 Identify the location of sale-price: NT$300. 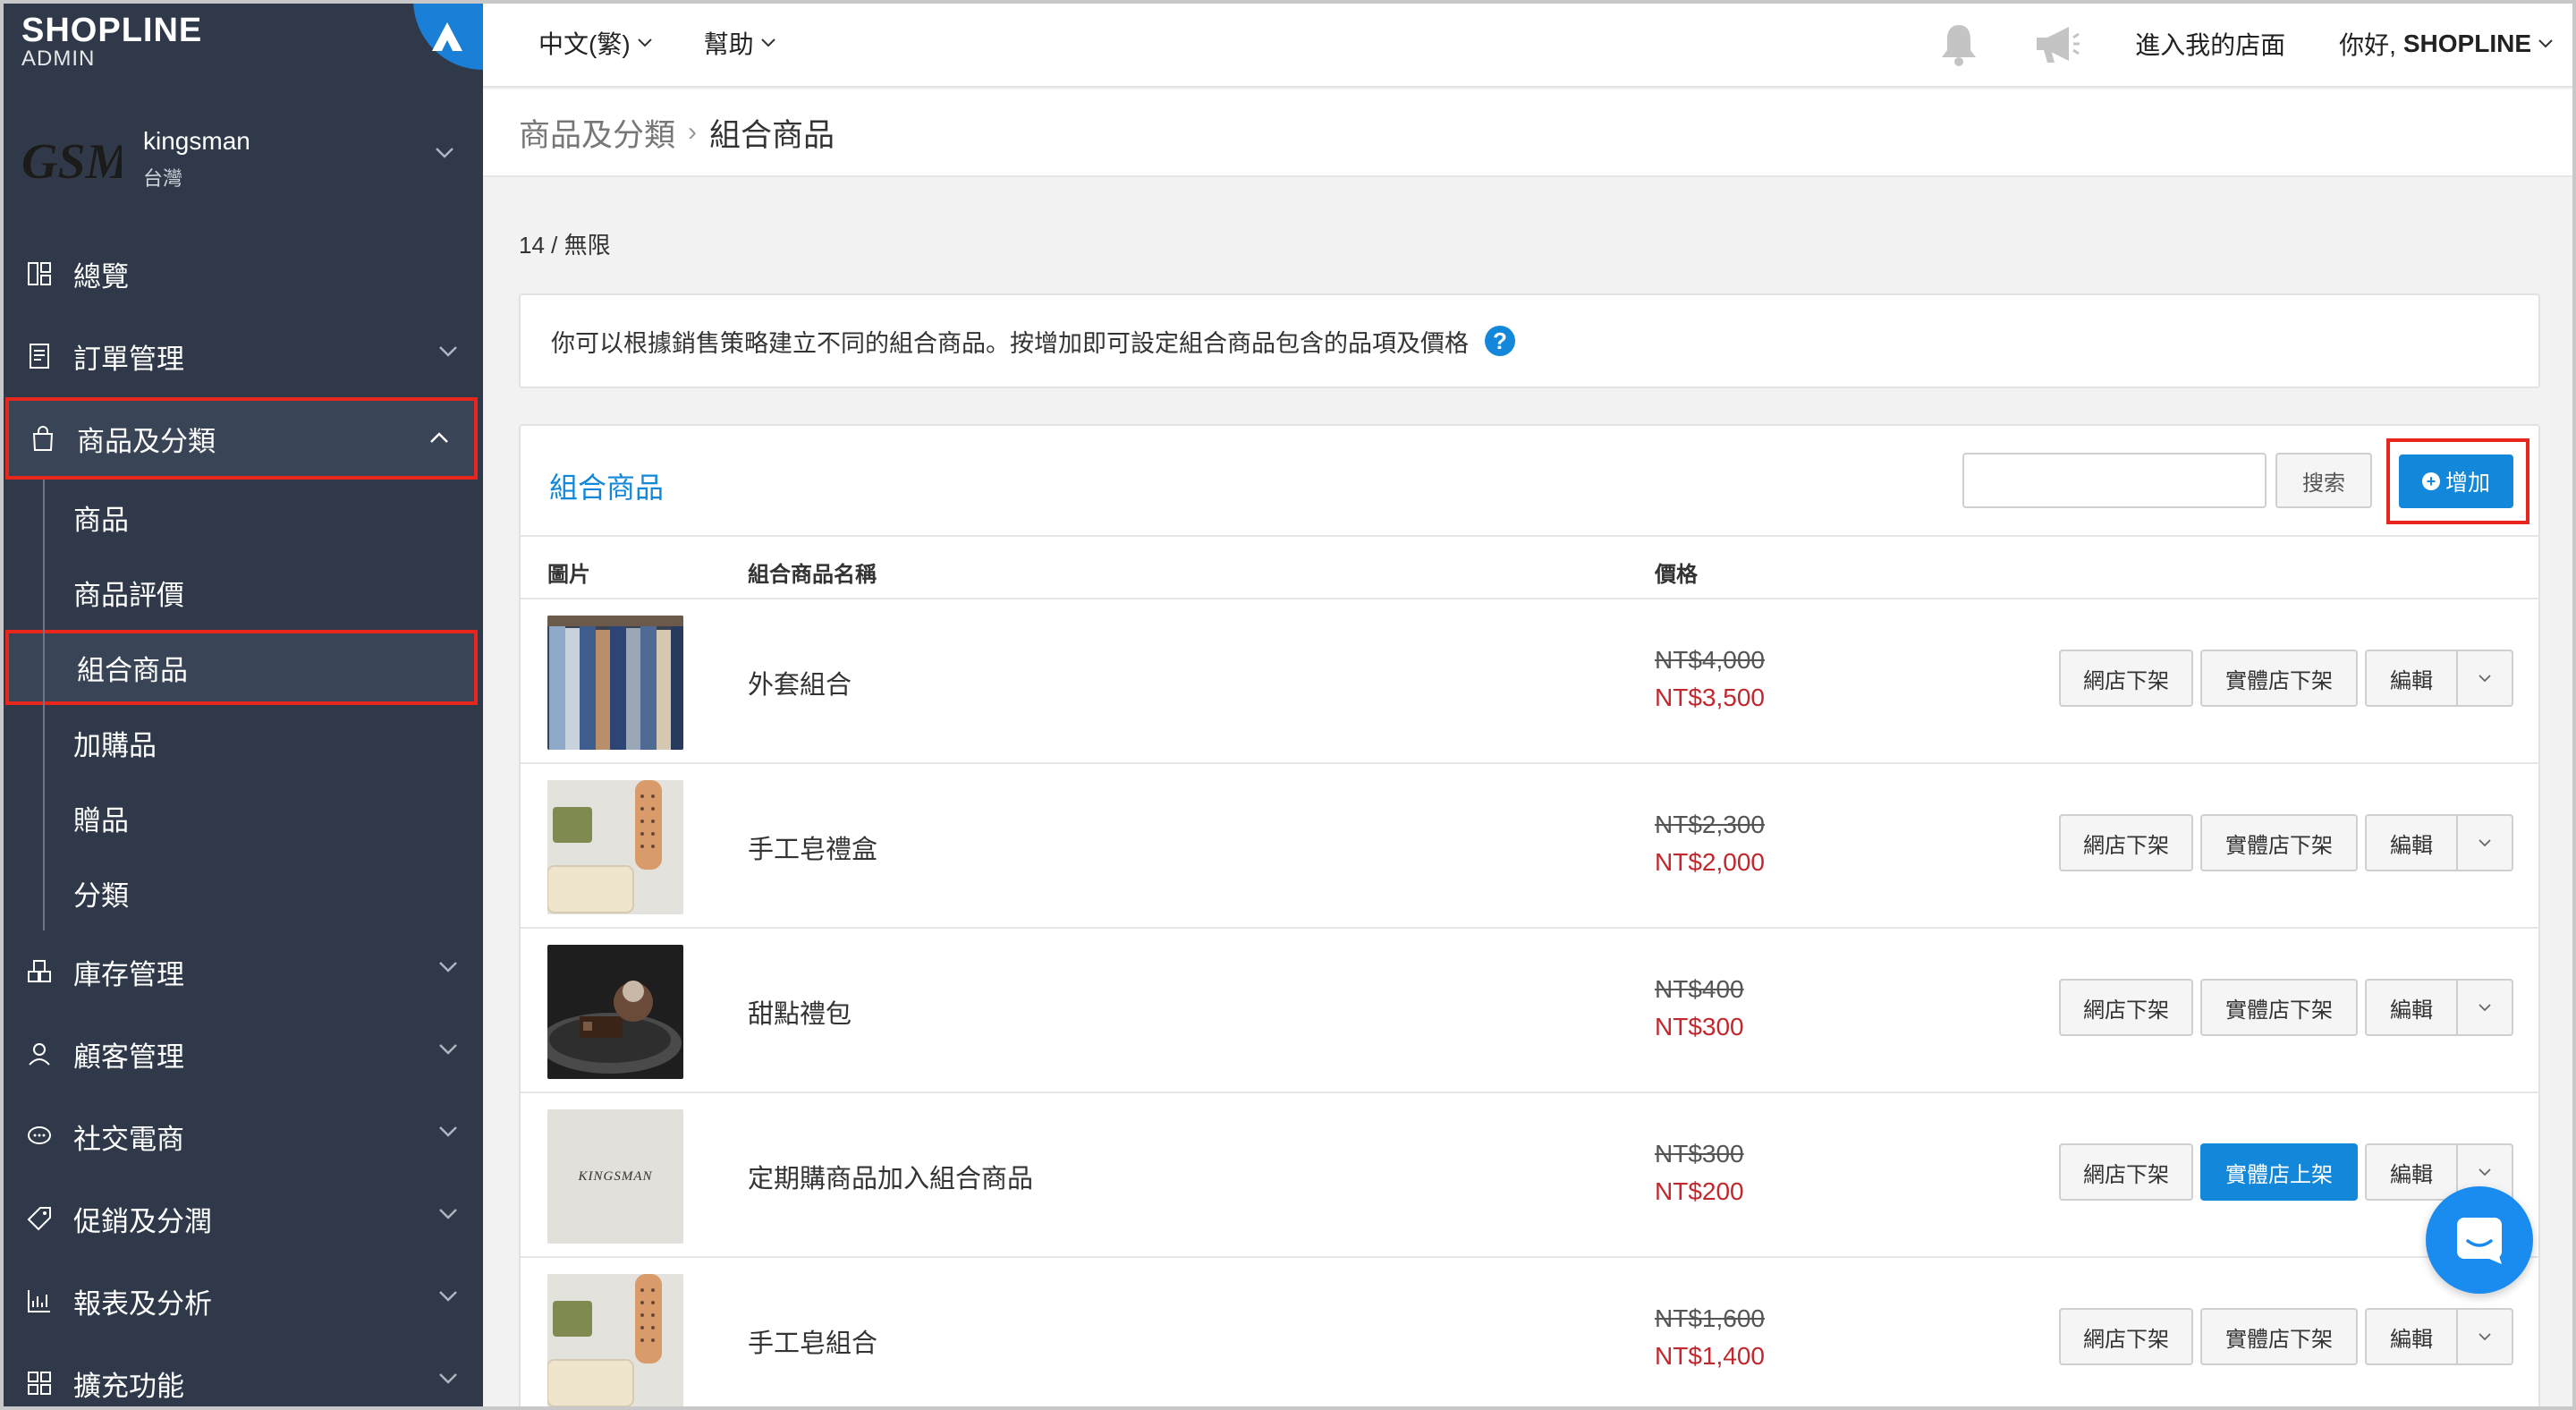
(1699, 1027).